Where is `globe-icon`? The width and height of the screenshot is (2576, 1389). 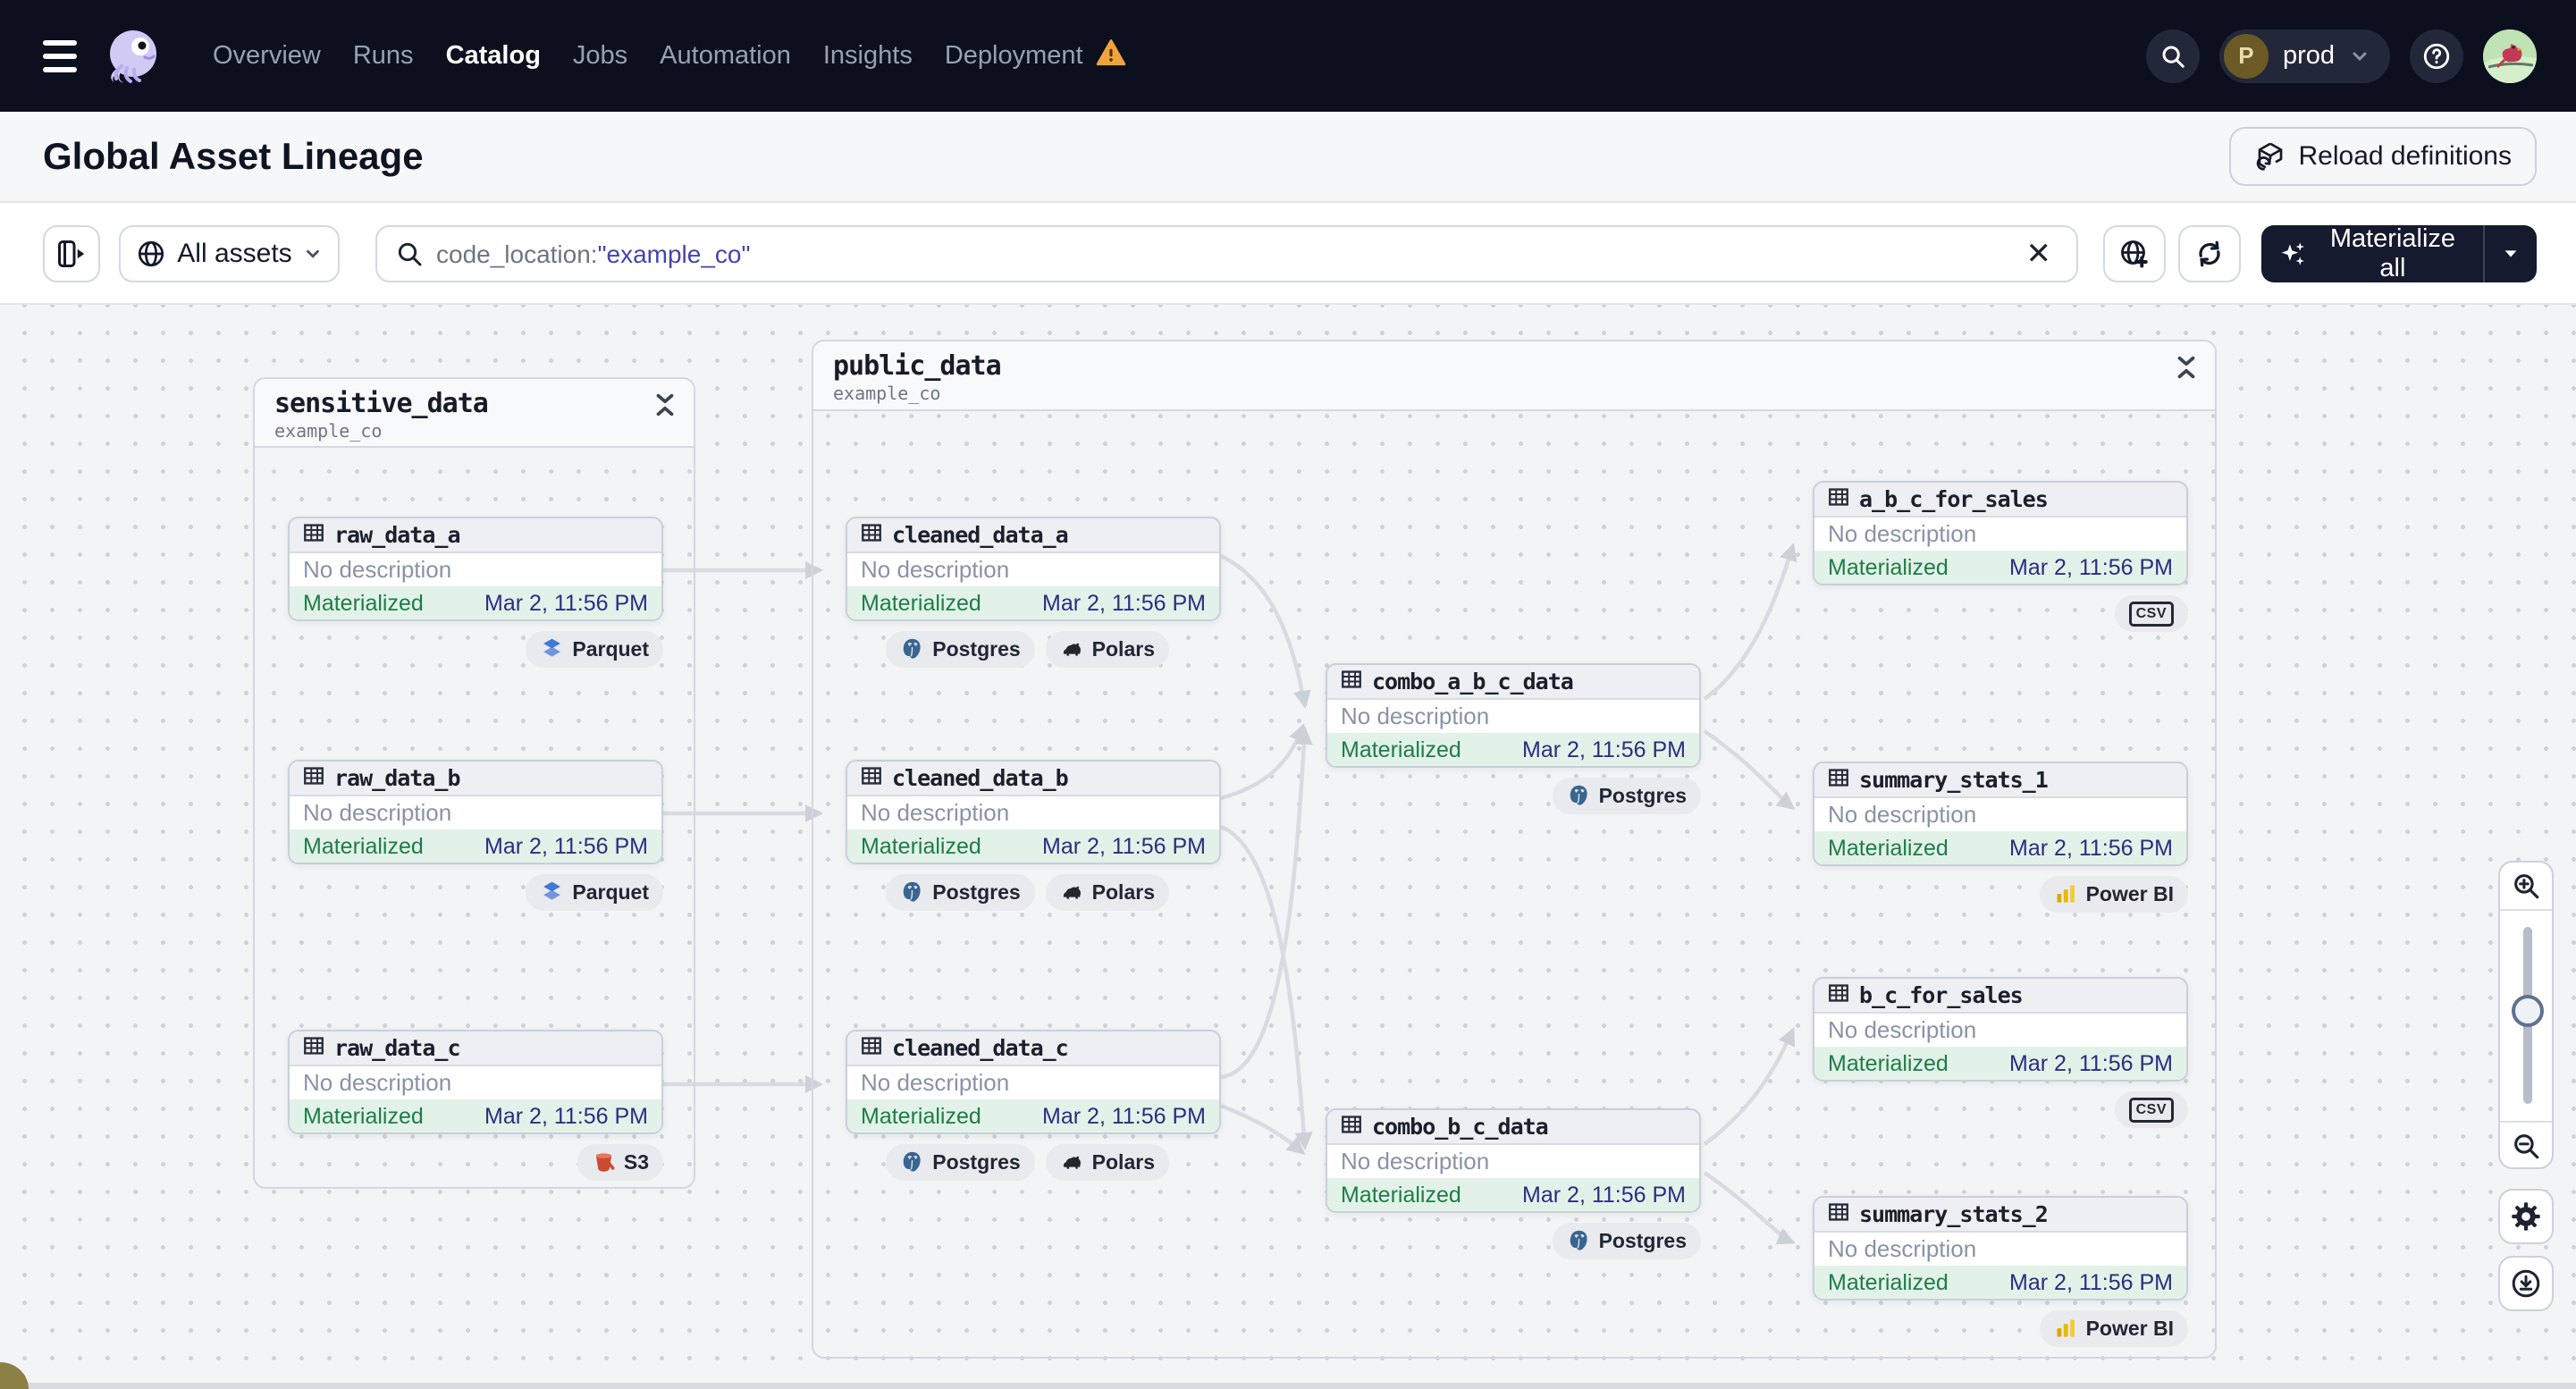 globe-icon is located at coordinates (152, 253).